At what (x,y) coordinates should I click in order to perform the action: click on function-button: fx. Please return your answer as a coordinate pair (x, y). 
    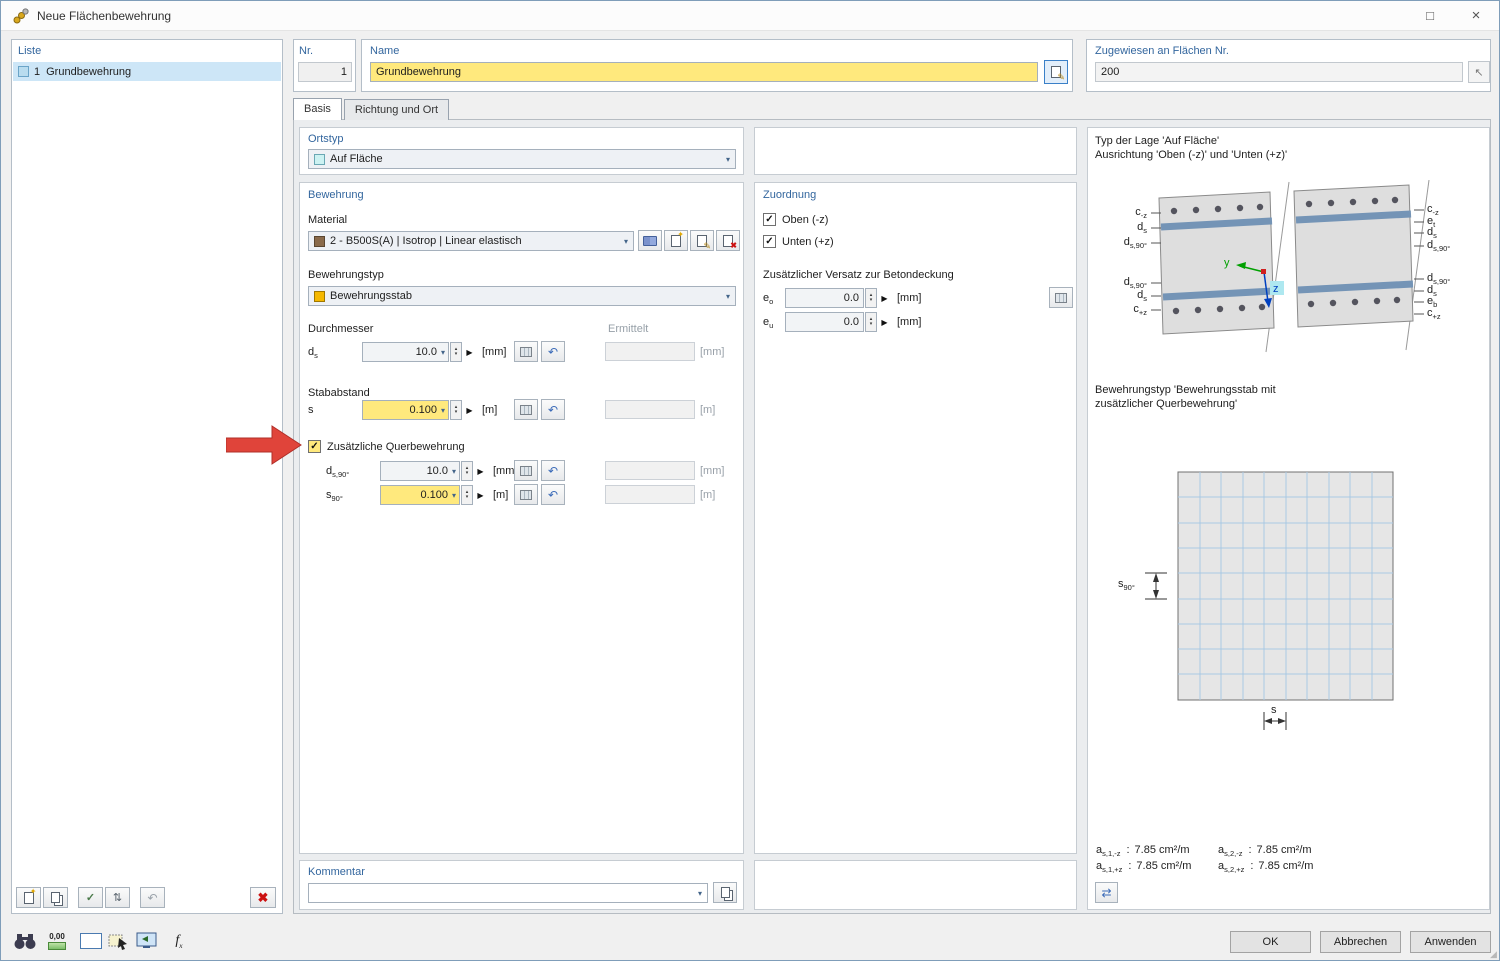
    Looking at the image, I should click on (179, 941).